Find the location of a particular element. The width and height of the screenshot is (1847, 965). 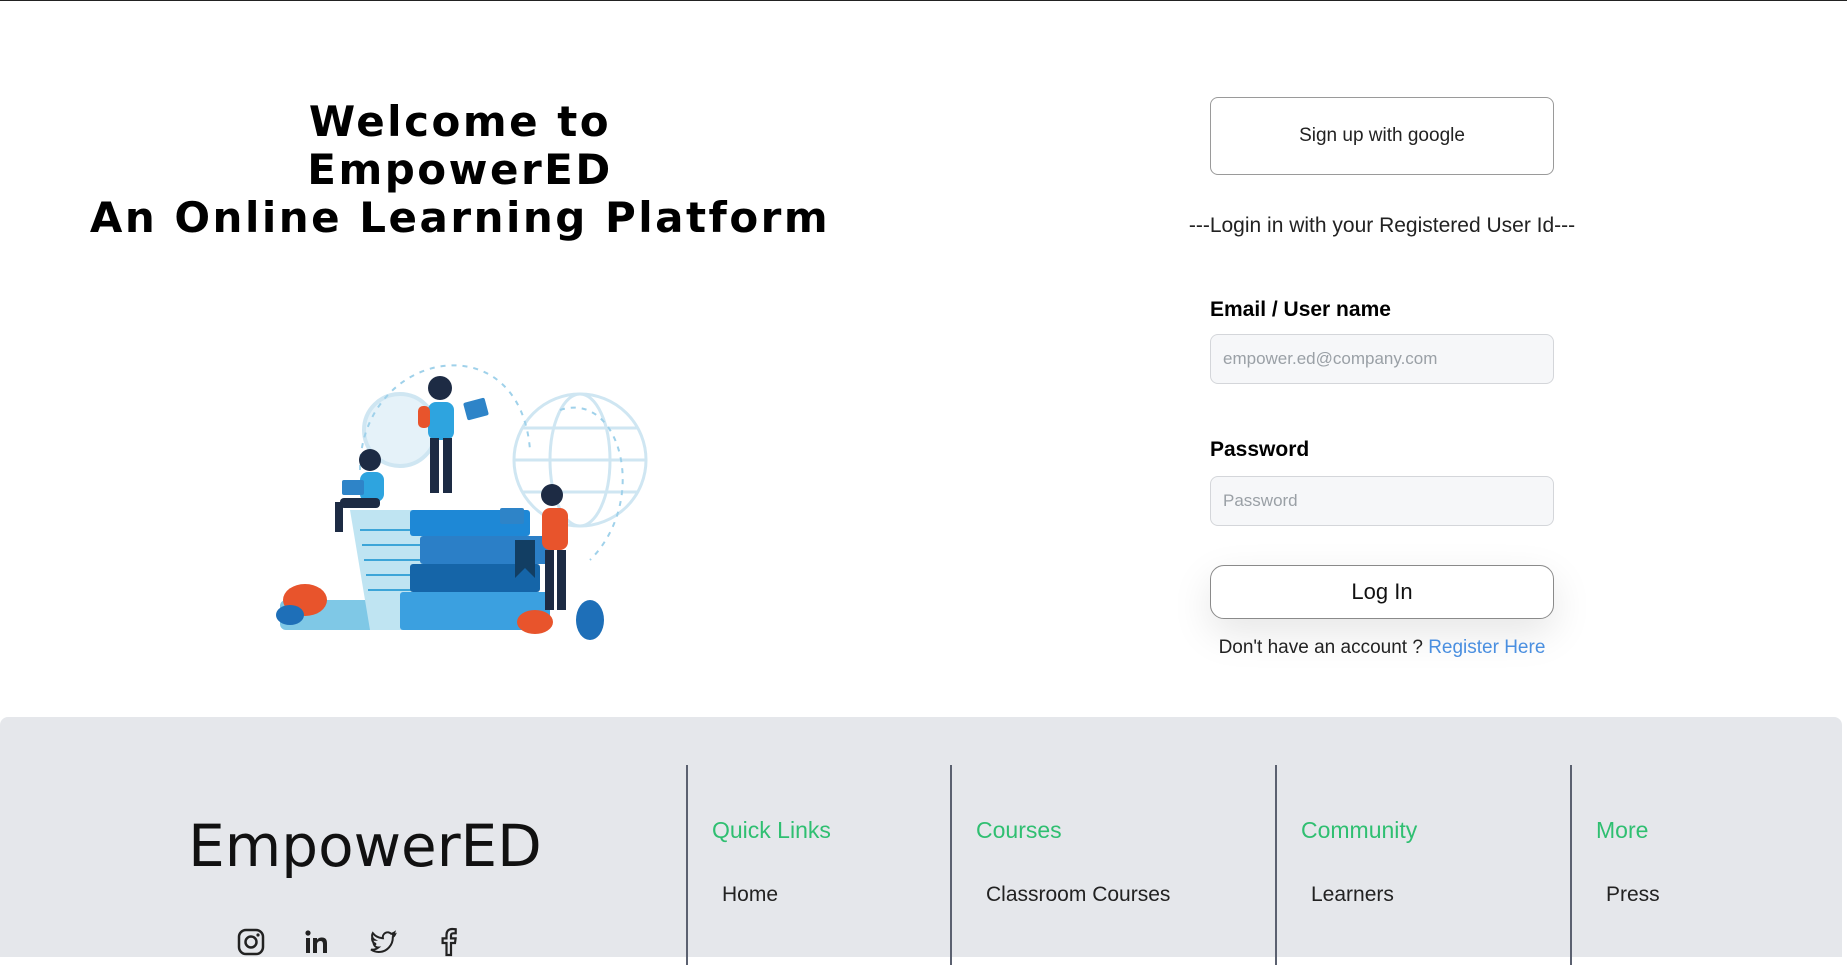

no-account-text: Don't have an account ? is located at coordinates (1320, 647).